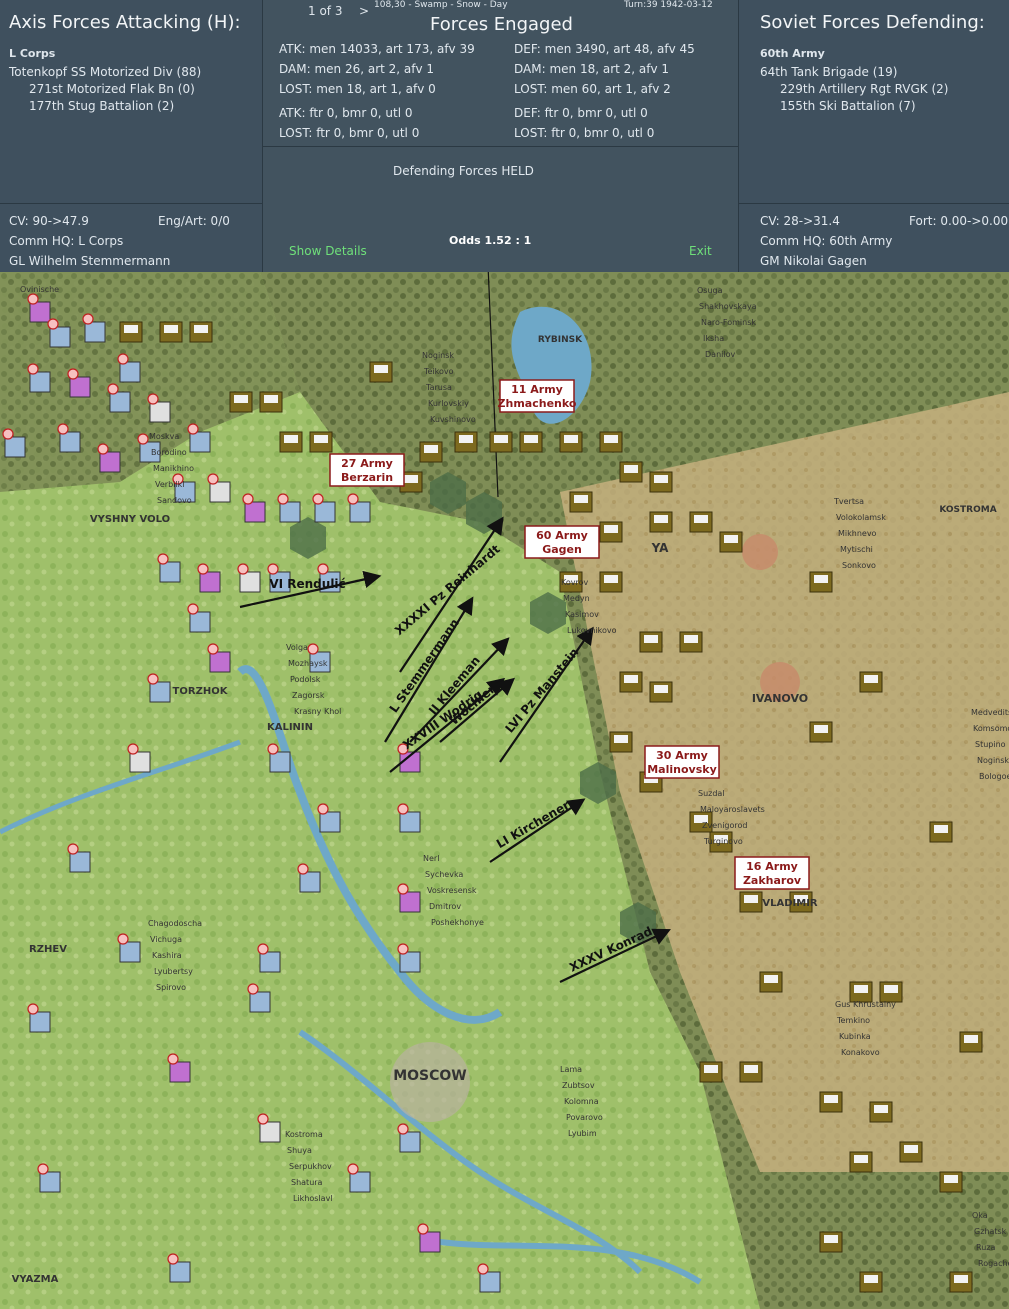 This screenshot has width=1009, height=1309. What do you see at coordinates (581, 113) in the screenshot?
I see `def-air: DEF: ftr 0, bmr 0, utl 0` at bounding box center [581, 113].